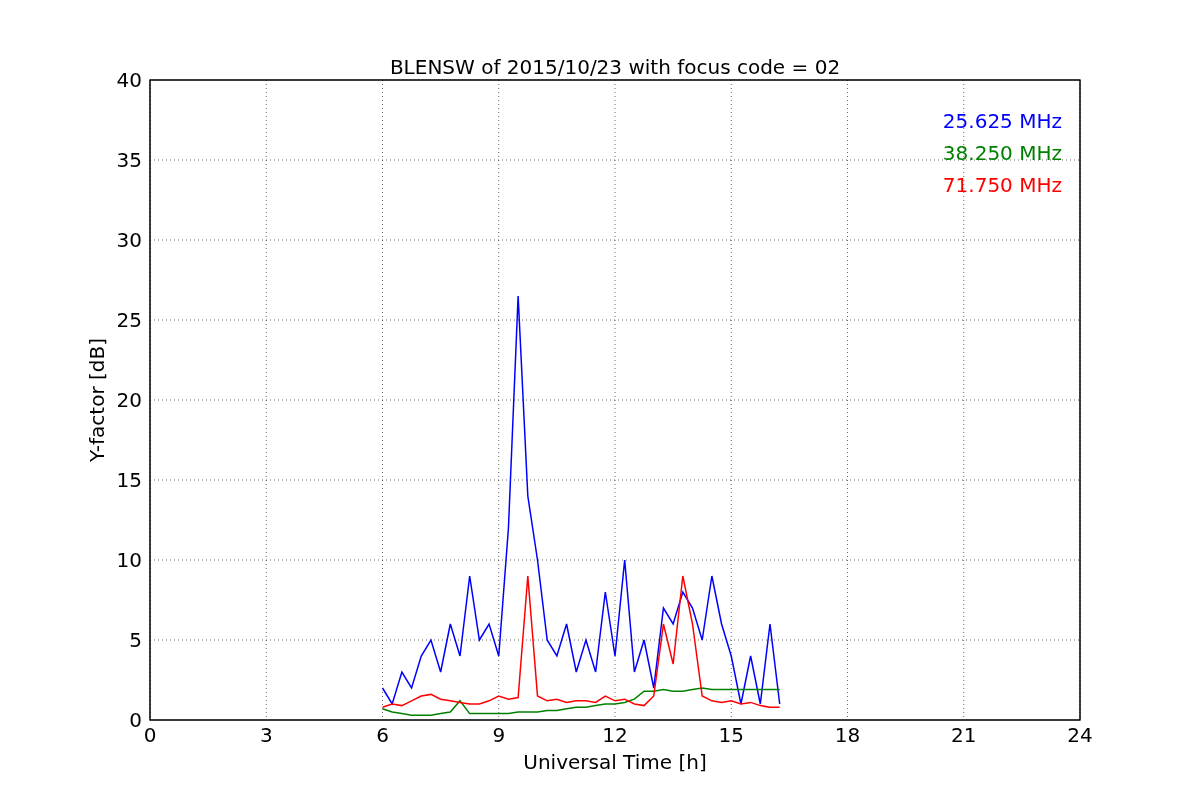  Describe the element at coordinates (129, 240) in the screenshot. I see `y-tick-label: 30` at that location.